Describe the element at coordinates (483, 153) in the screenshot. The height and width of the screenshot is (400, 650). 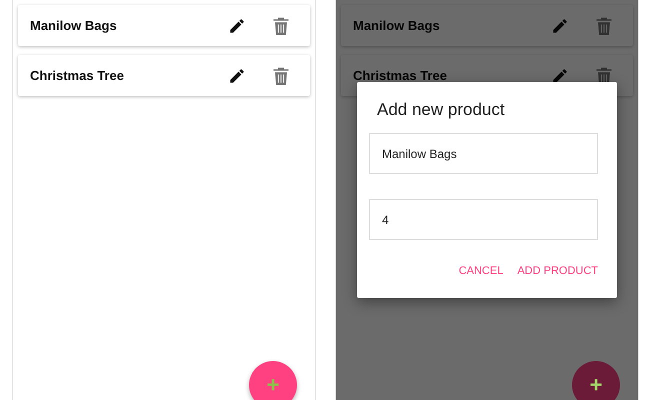
I see `input-field: Manilow Bags` at that location.